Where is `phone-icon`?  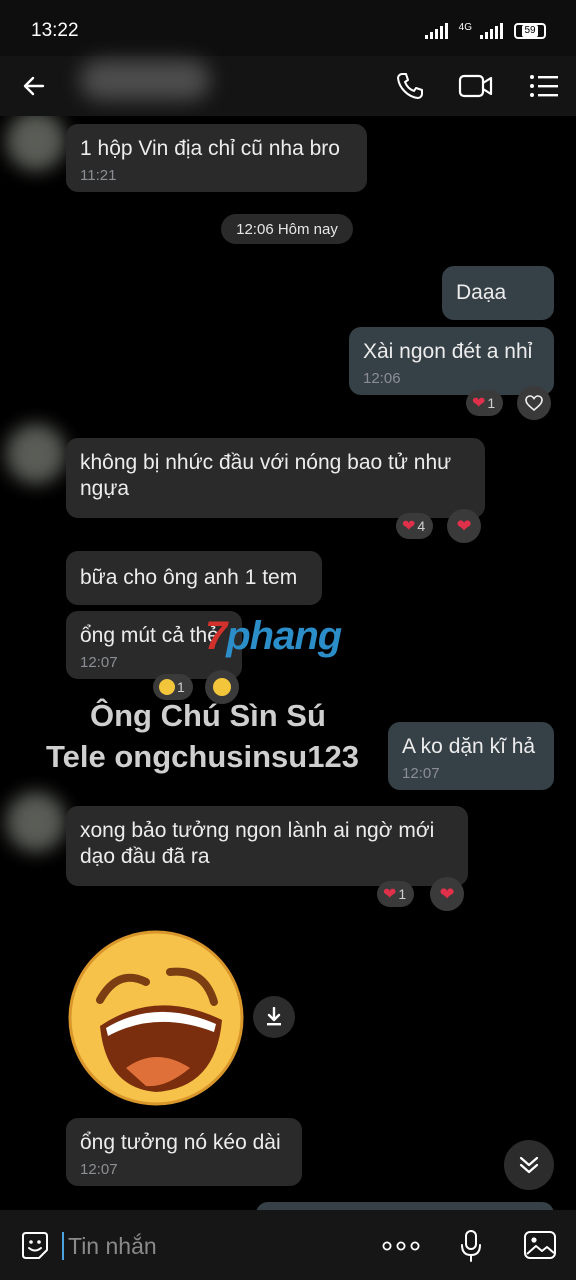 phone-icon is located at coordinates (410, 86).